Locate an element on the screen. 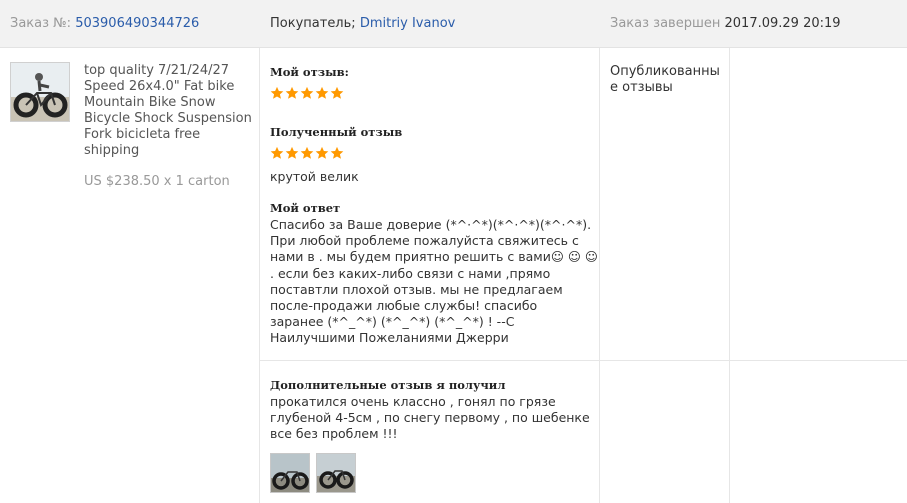 The width and height of the screenshot is (907, 503). status-line: Опубликованны is located at coordinates (665, 71).